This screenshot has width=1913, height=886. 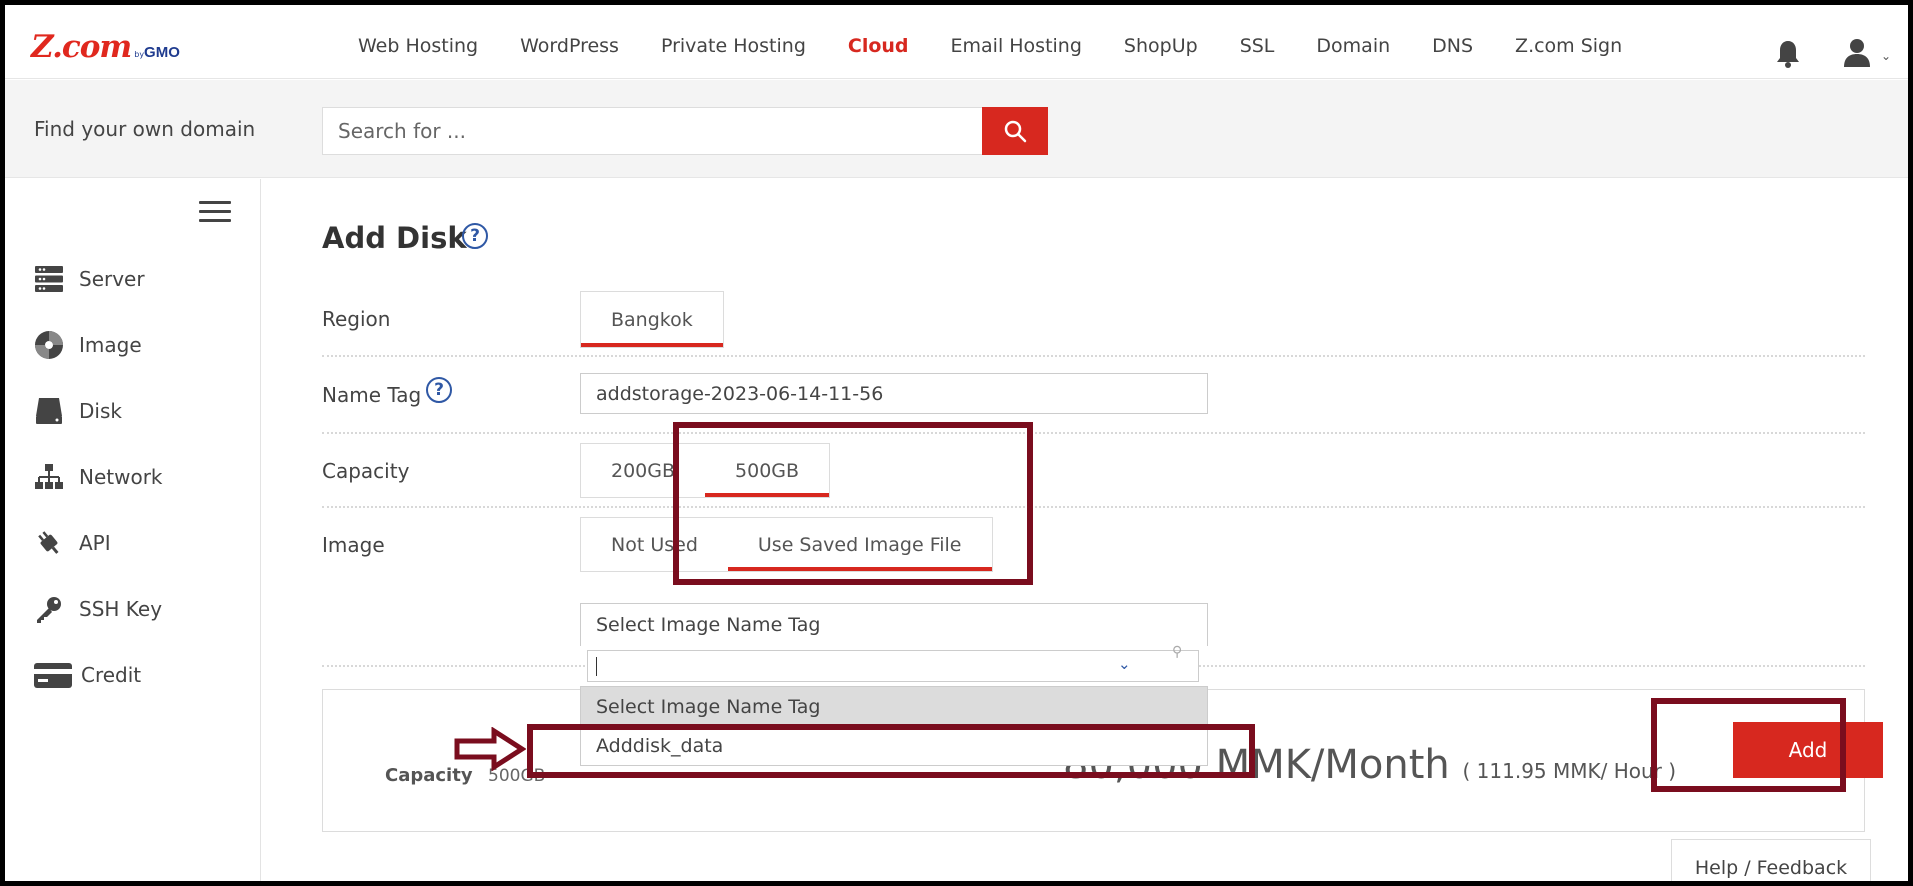 I want to click on sidebar-item-disk: Disk, so click(x=77, y=411).